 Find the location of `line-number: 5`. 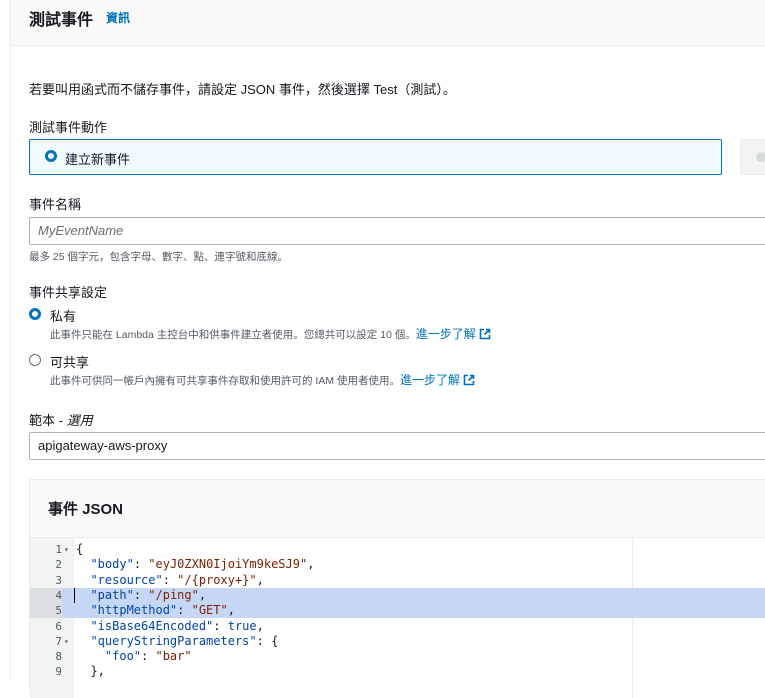

line-number: 5 is located at coordinates (46, 611).